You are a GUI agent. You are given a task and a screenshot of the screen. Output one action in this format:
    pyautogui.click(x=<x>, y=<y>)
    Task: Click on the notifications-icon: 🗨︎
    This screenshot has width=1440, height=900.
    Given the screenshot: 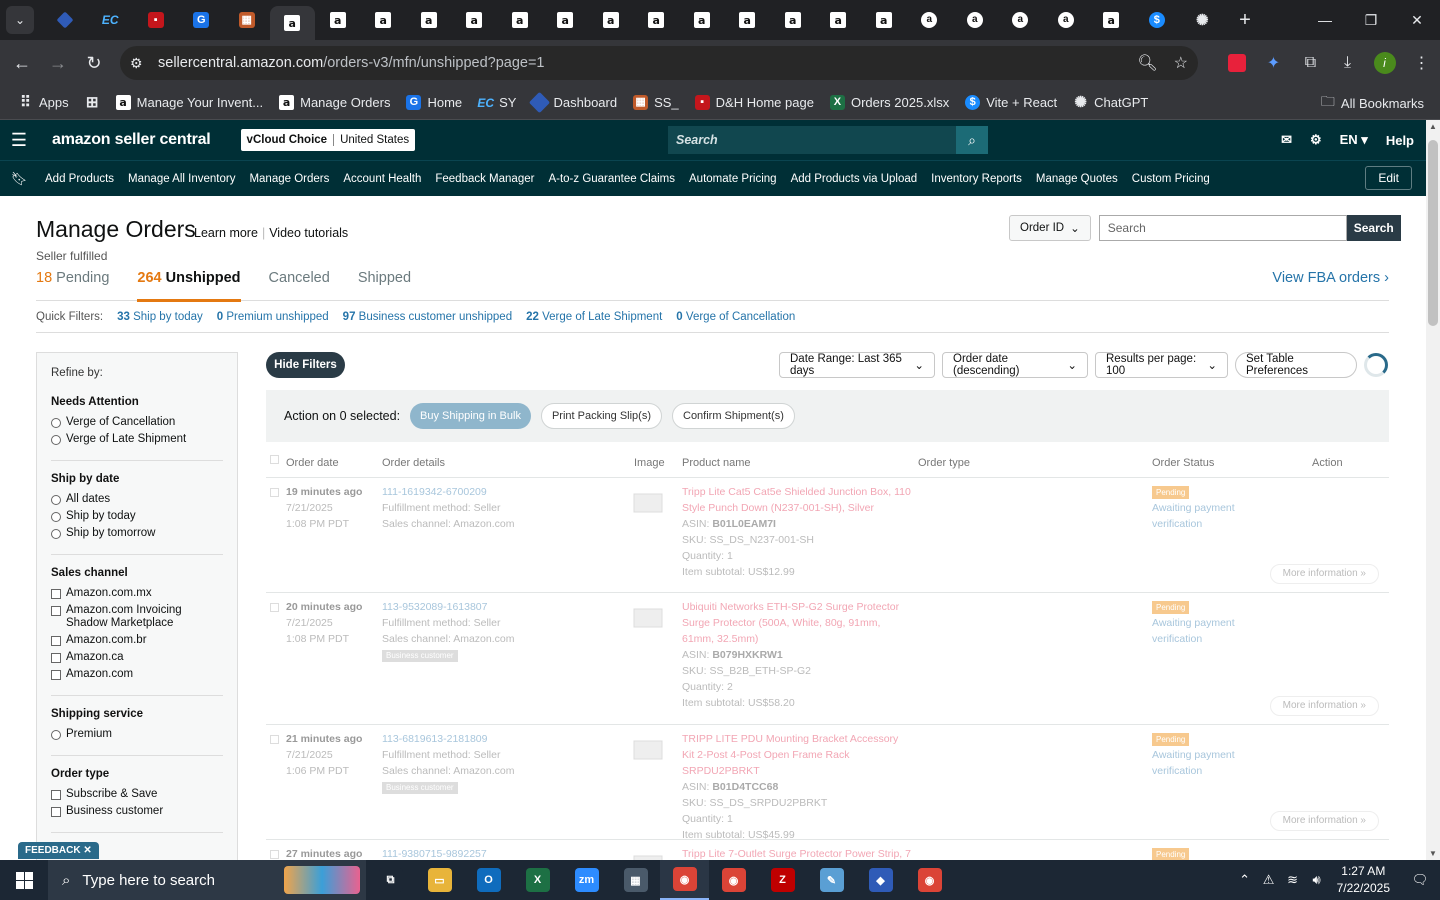 What is the action you would take?
    pyautogui.click(x=1420, y=880)
    